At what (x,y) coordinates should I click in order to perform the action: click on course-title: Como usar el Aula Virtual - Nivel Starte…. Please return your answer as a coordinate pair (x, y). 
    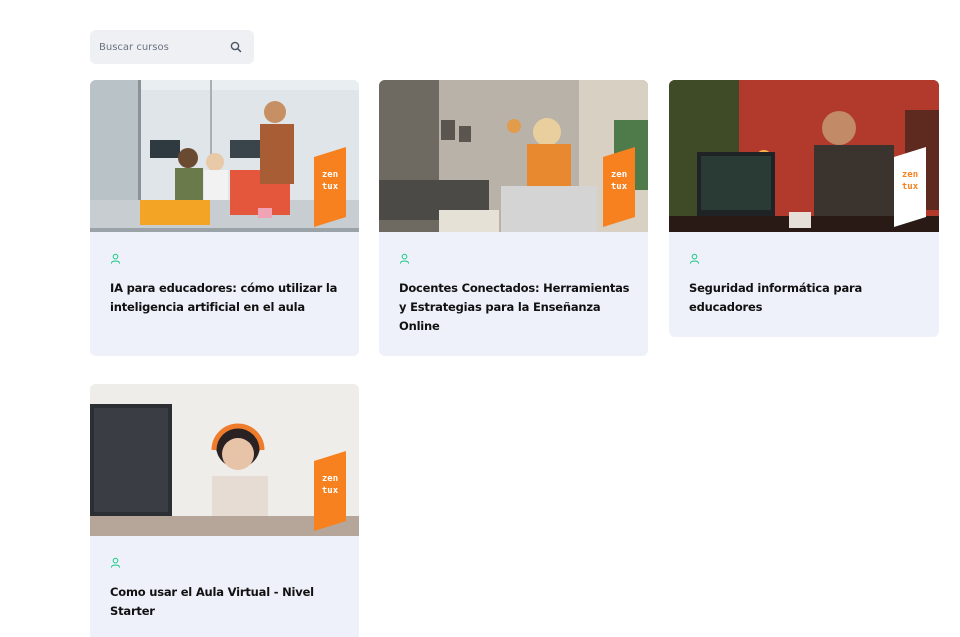
    Looking at the image, I should click on (225, 602).